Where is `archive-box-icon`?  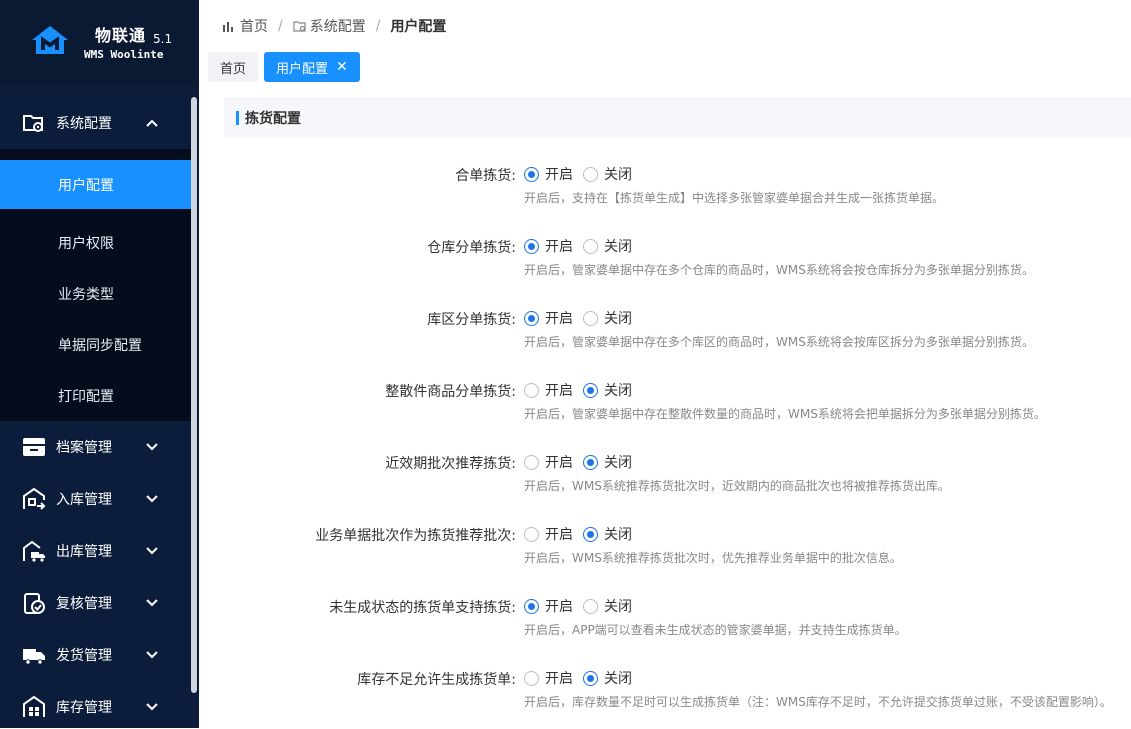 archive-box-icon is located at coordinates (34, 447).